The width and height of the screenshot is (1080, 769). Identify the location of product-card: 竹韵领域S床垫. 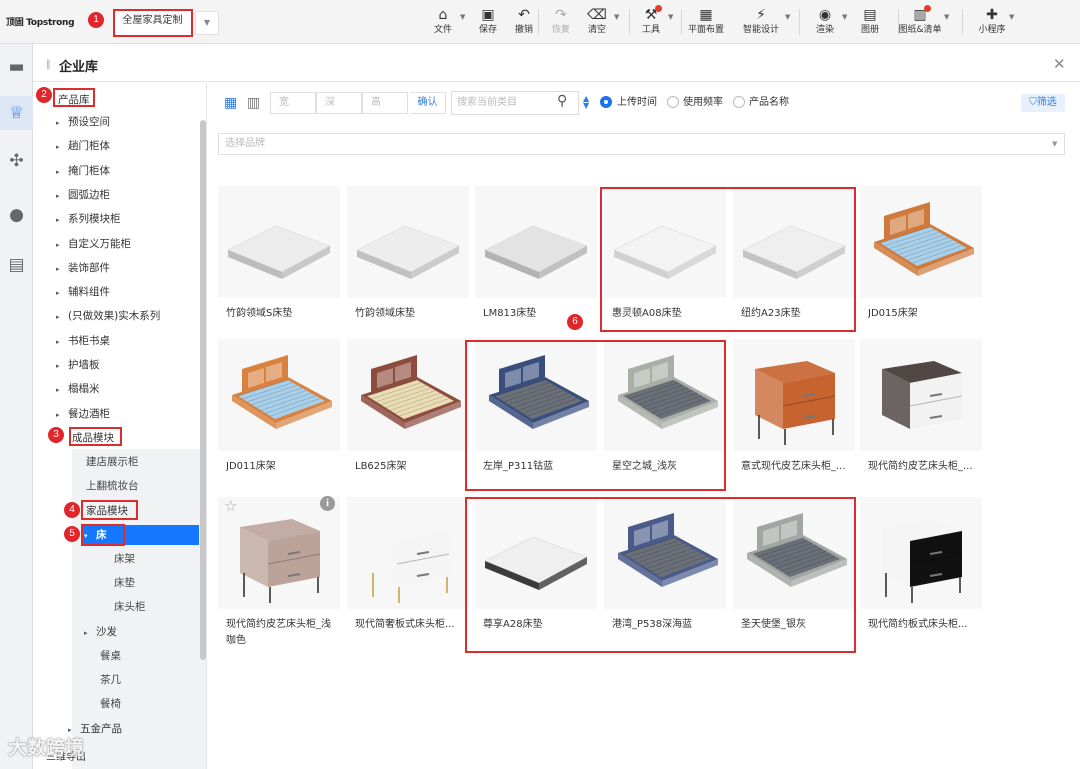
(279, 255).